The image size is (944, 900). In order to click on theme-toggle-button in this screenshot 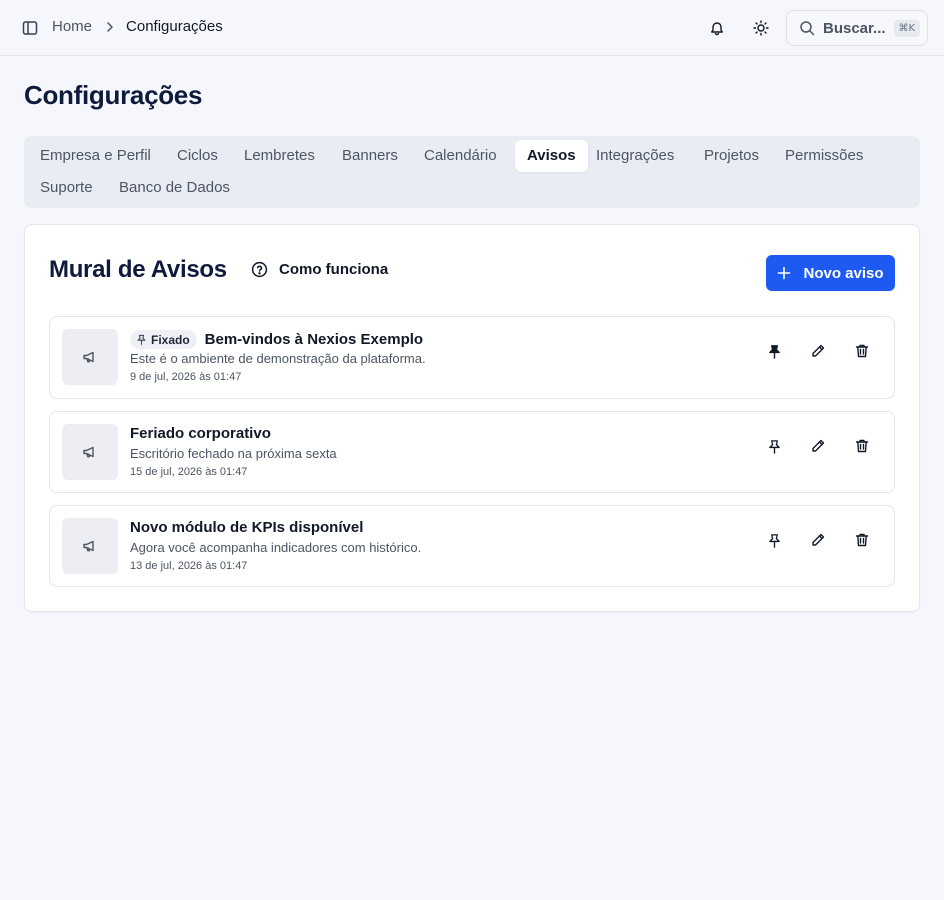, I will do `click(761, 28)`.